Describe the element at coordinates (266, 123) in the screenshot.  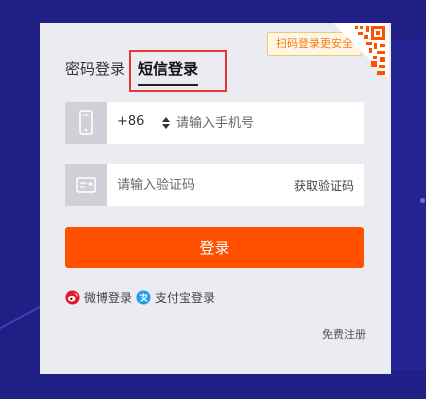
I see `phone-input` at that location.